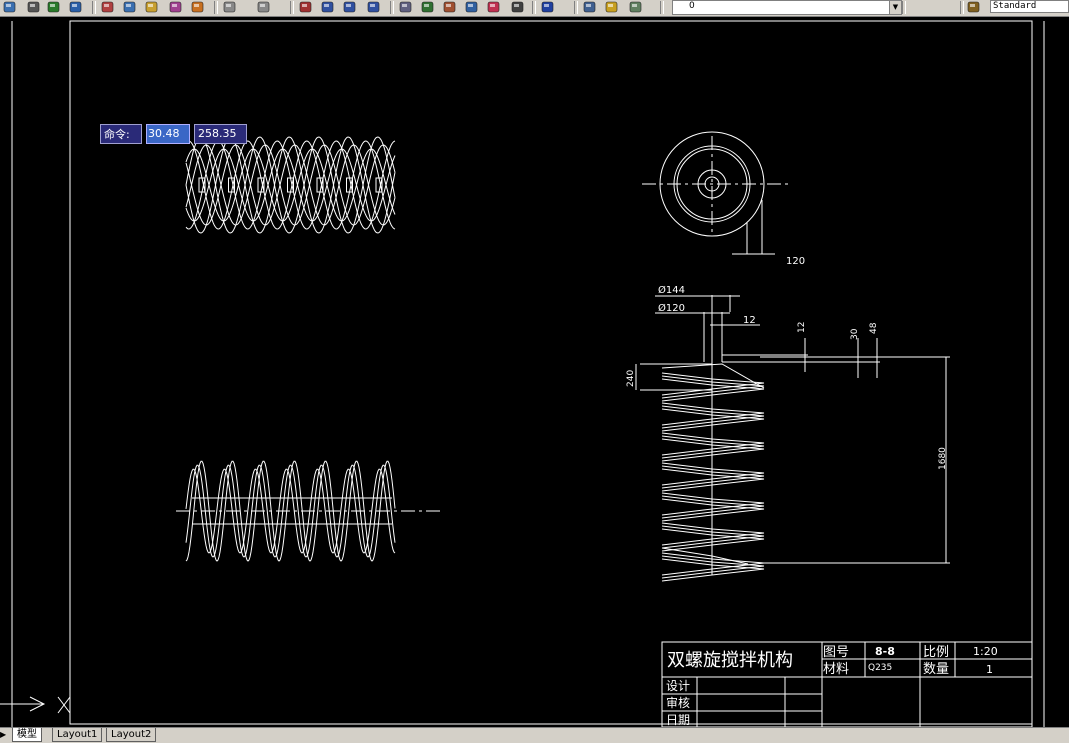  What do you see at coordinates (936, 652) in the screenshot?
I see `scale-label: 比例` at bounding box center [936, 652].